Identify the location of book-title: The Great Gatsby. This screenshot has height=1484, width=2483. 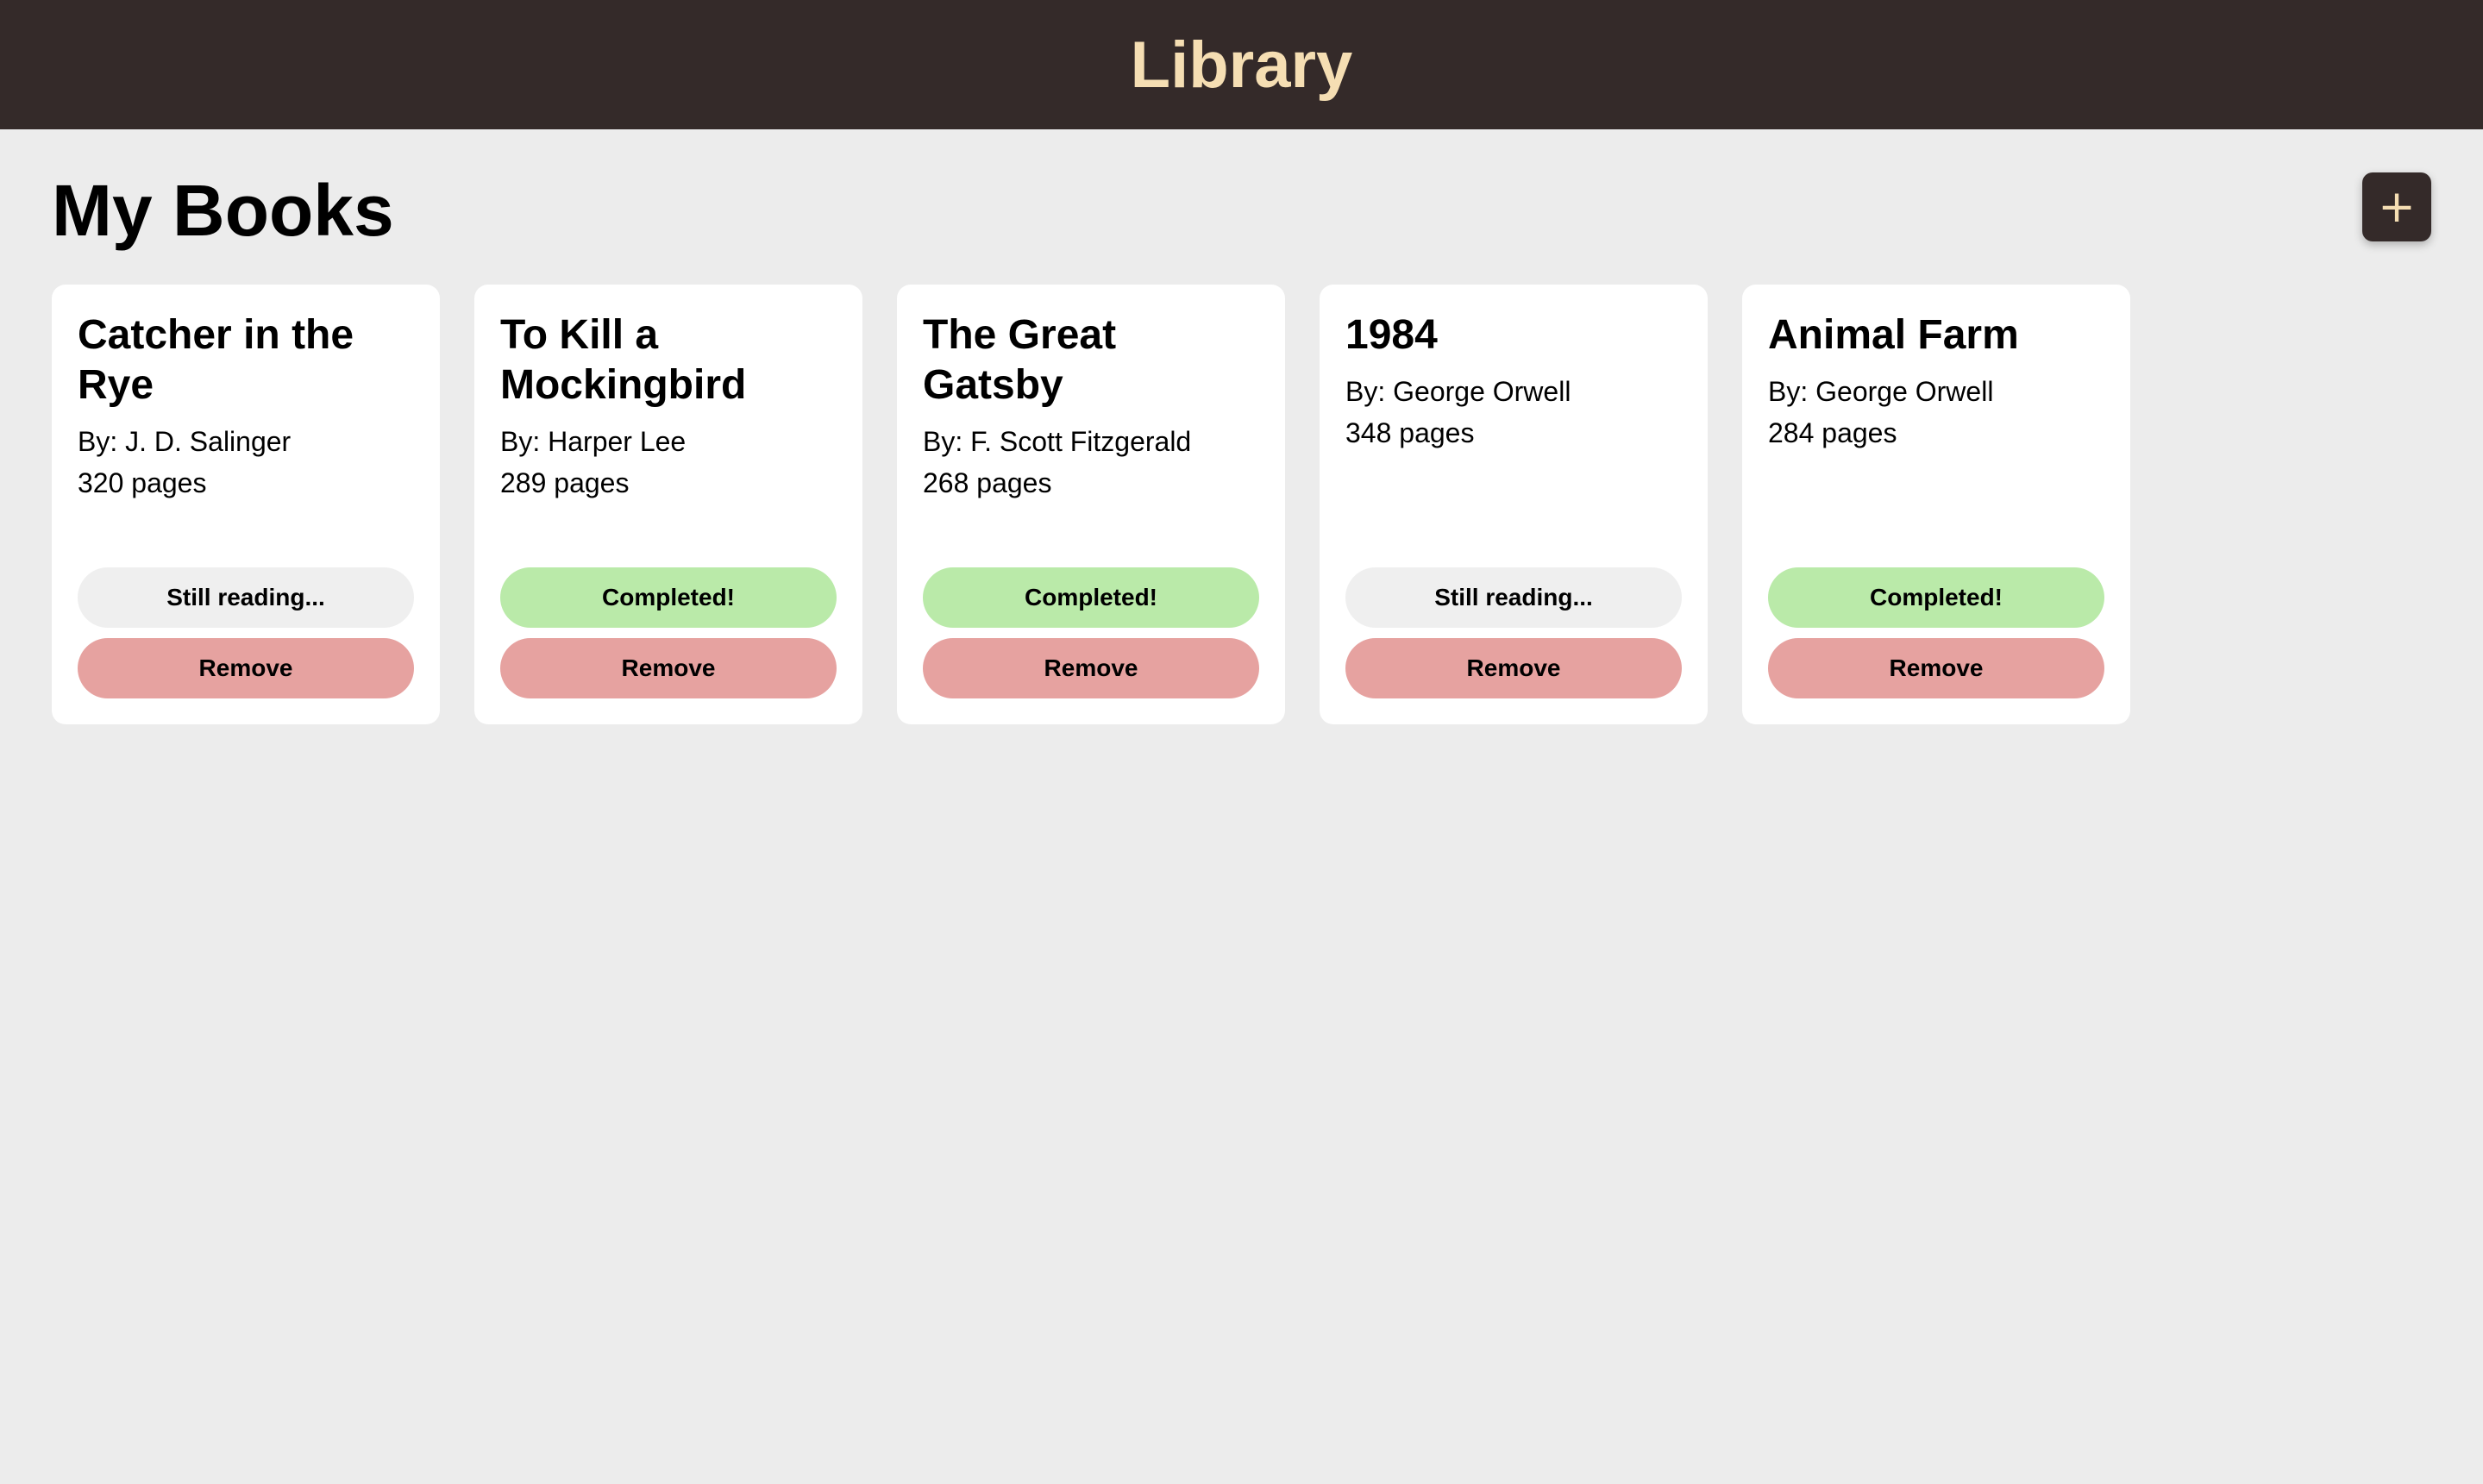
(1020, 360).